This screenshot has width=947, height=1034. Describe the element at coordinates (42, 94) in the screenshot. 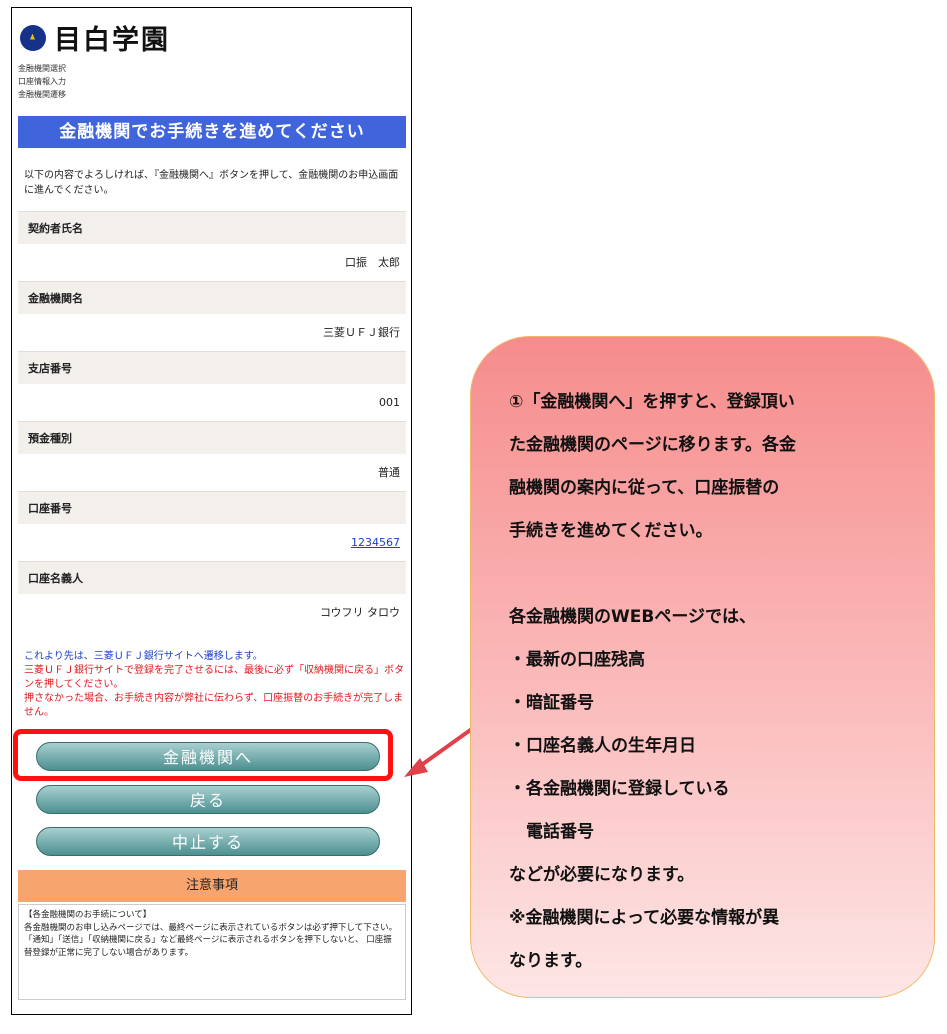

I see `step-item: 金融機関遷移` at that location.